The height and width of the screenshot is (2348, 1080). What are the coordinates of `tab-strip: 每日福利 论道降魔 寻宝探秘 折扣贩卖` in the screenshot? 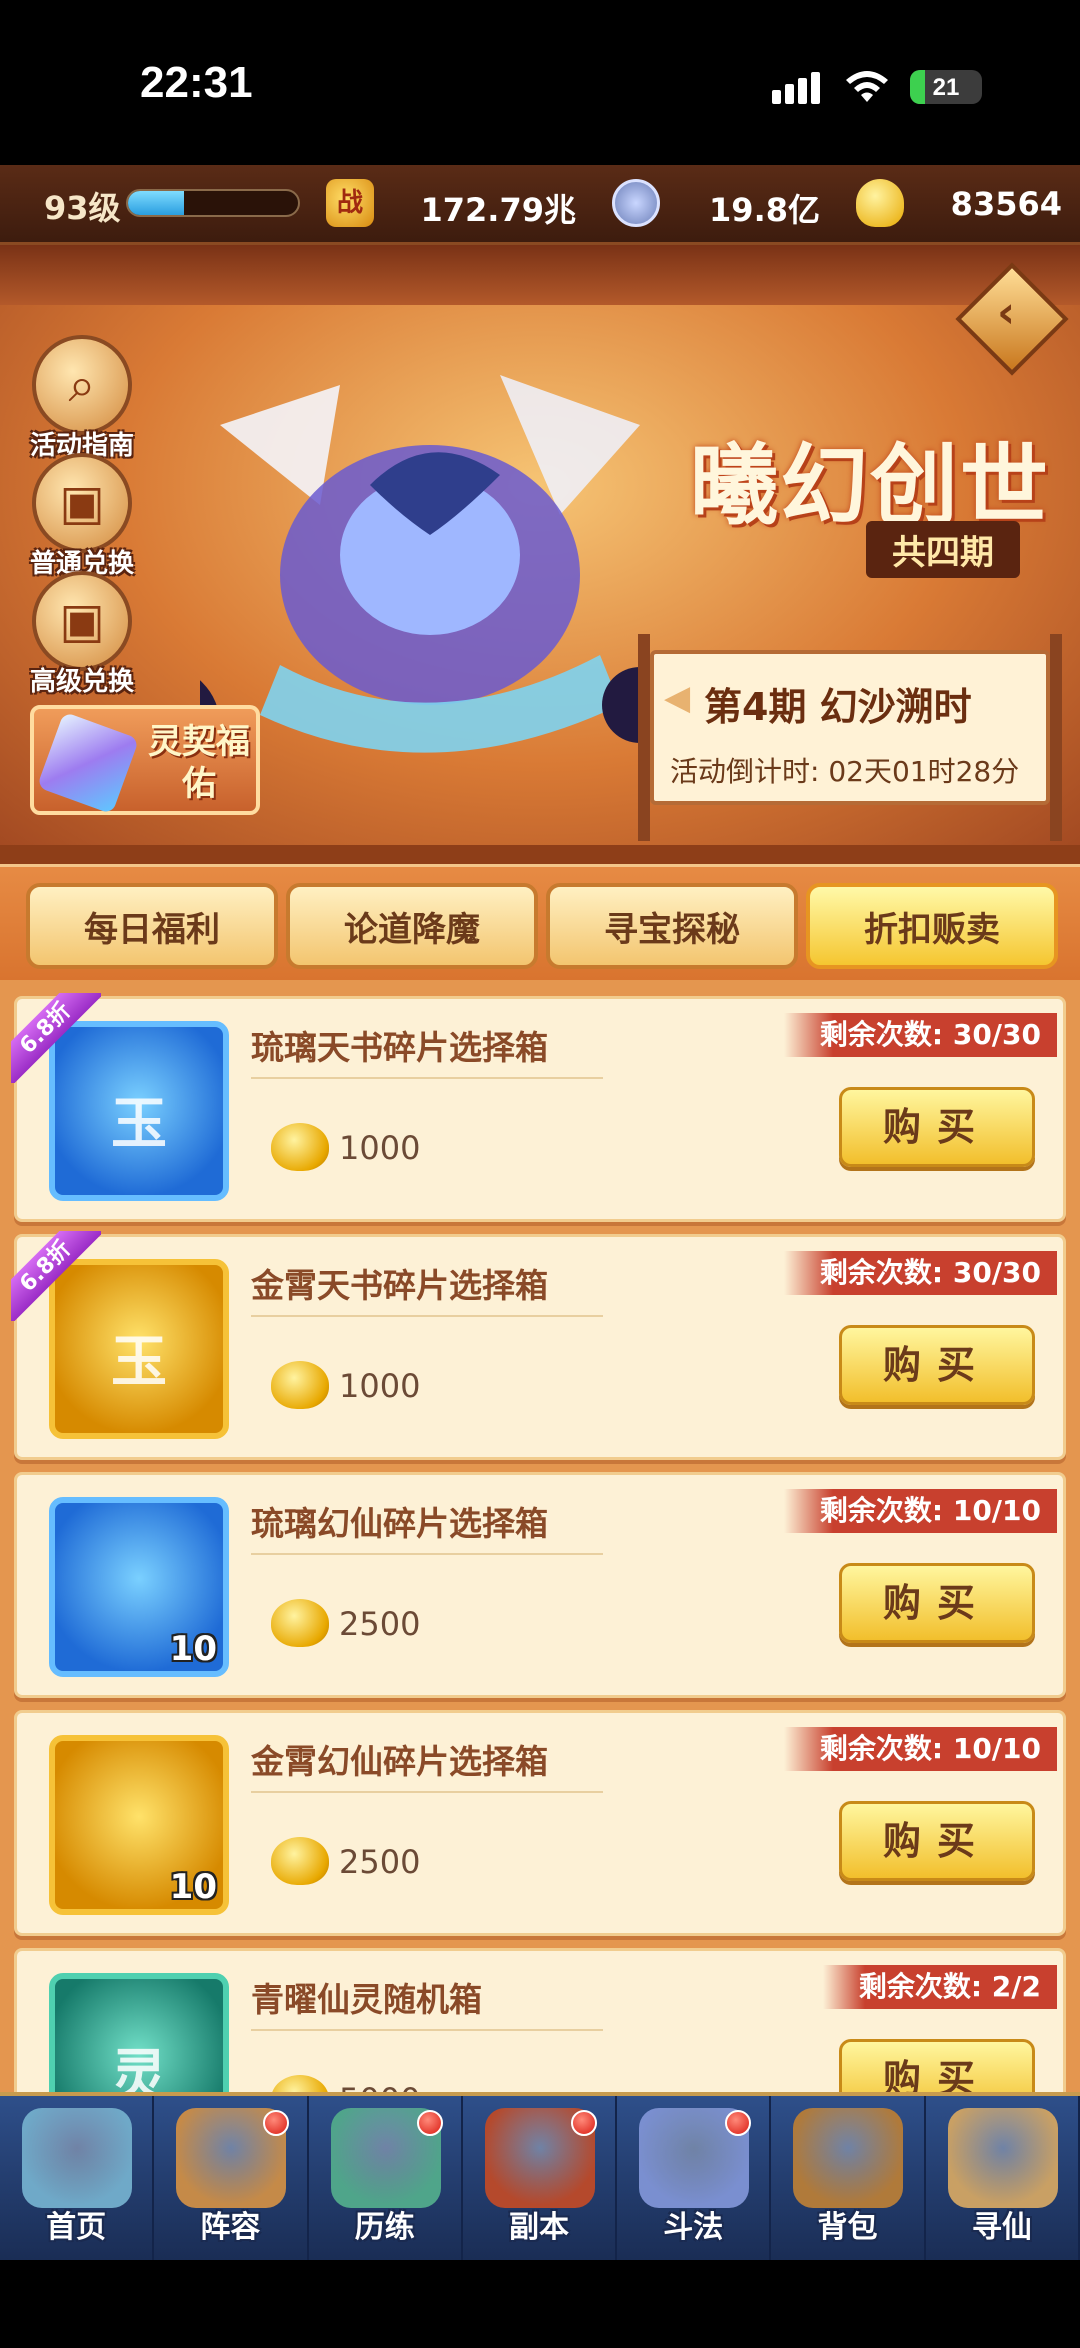 It's located at (540, 912).